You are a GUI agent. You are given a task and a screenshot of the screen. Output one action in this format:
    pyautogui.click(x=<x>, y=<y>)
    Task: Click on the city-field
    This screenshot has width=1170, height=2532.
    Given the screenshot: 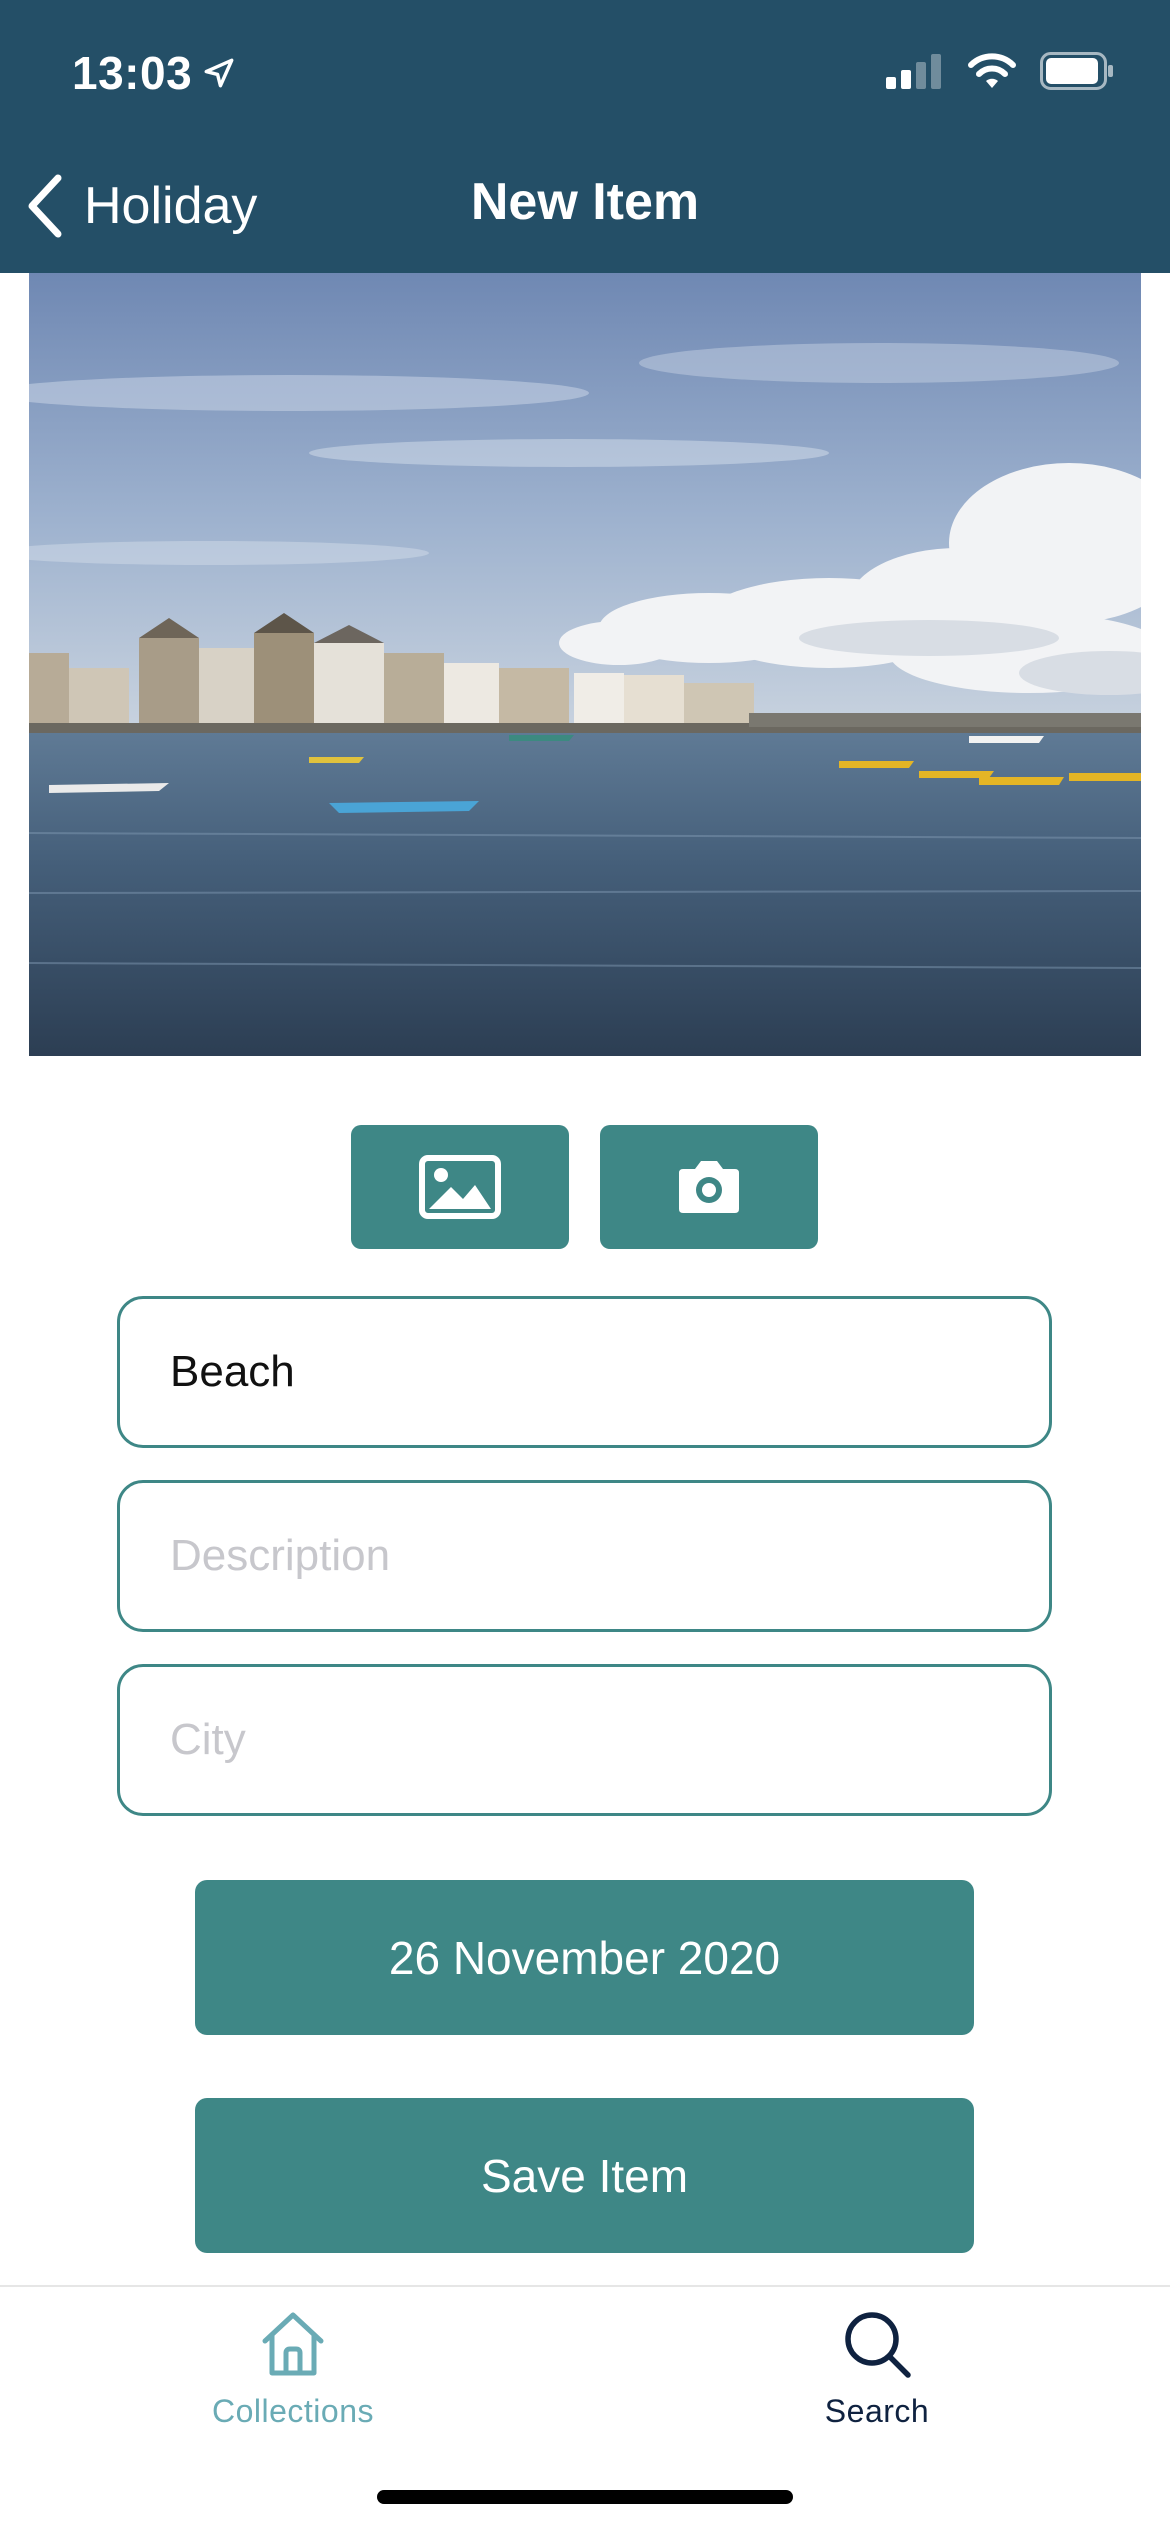 What is the action you would take?
    pyautogui.click(x=584, y=1740)
    